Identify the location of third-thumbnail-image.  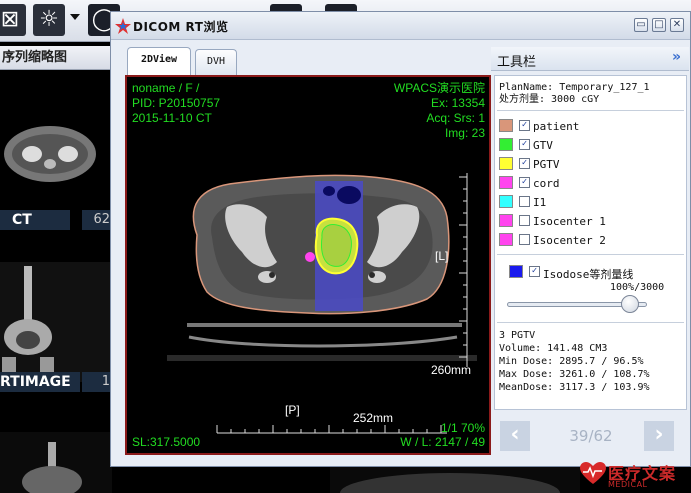
(56, 462).